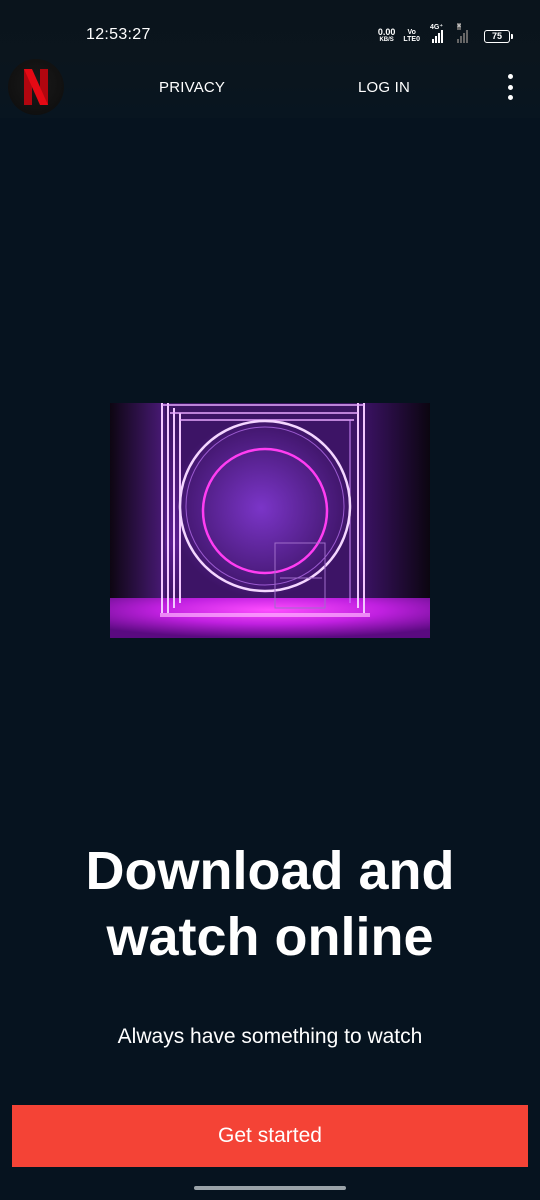  Describe the element at coordinates (384, 87) in the screenshot. I see `login-link: LOG IN` at that location.